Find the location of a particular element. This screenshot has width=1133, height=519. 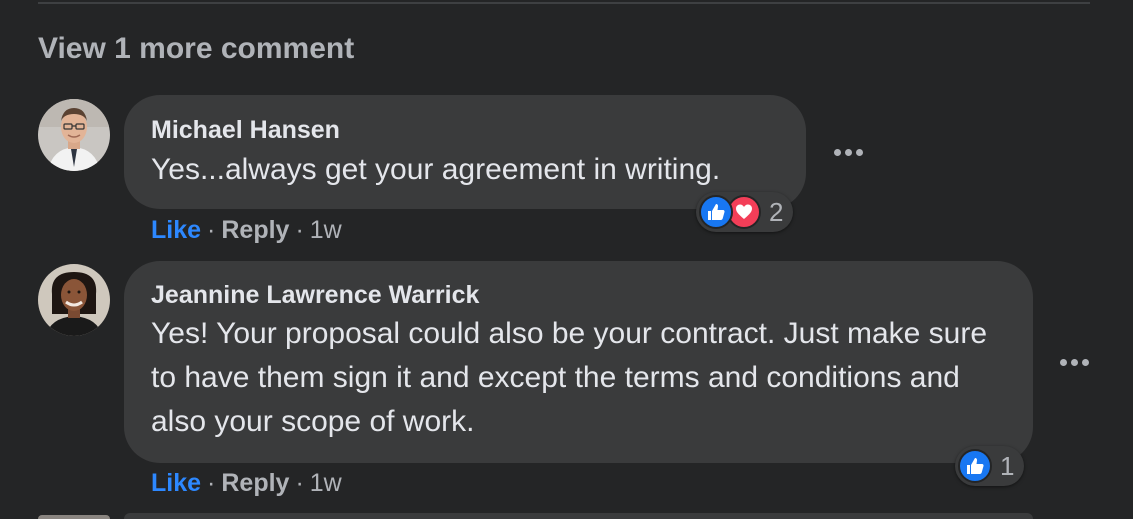

comment-author-link: Michael Hansen is located at coordinates (464, 130).